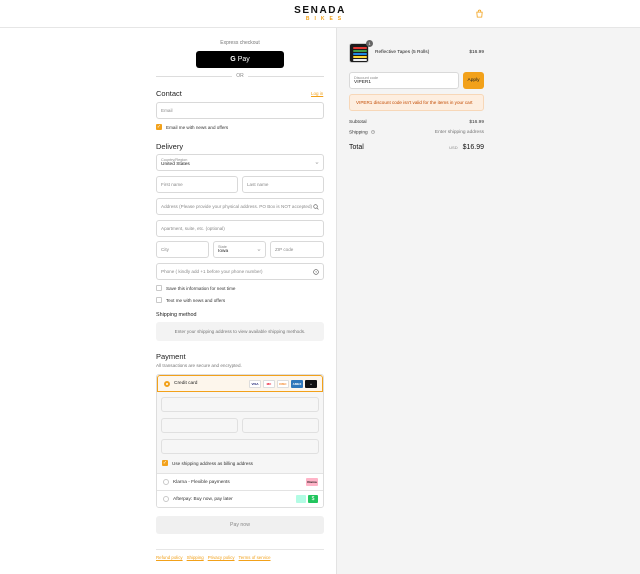 The height and width of the screenshot is (574, 640). I want to click on expiration-field, so click(199, 425).